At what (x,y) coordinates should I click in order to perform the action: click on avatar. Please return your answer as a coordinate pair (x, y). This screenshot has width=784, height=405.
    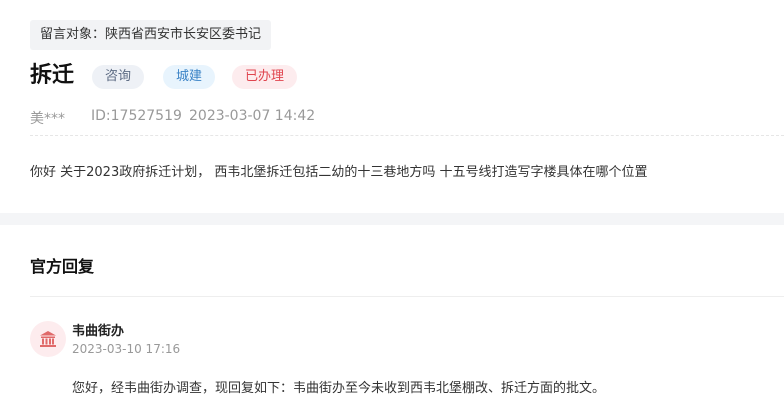
    Looking at the image, I should click on (48, 339).